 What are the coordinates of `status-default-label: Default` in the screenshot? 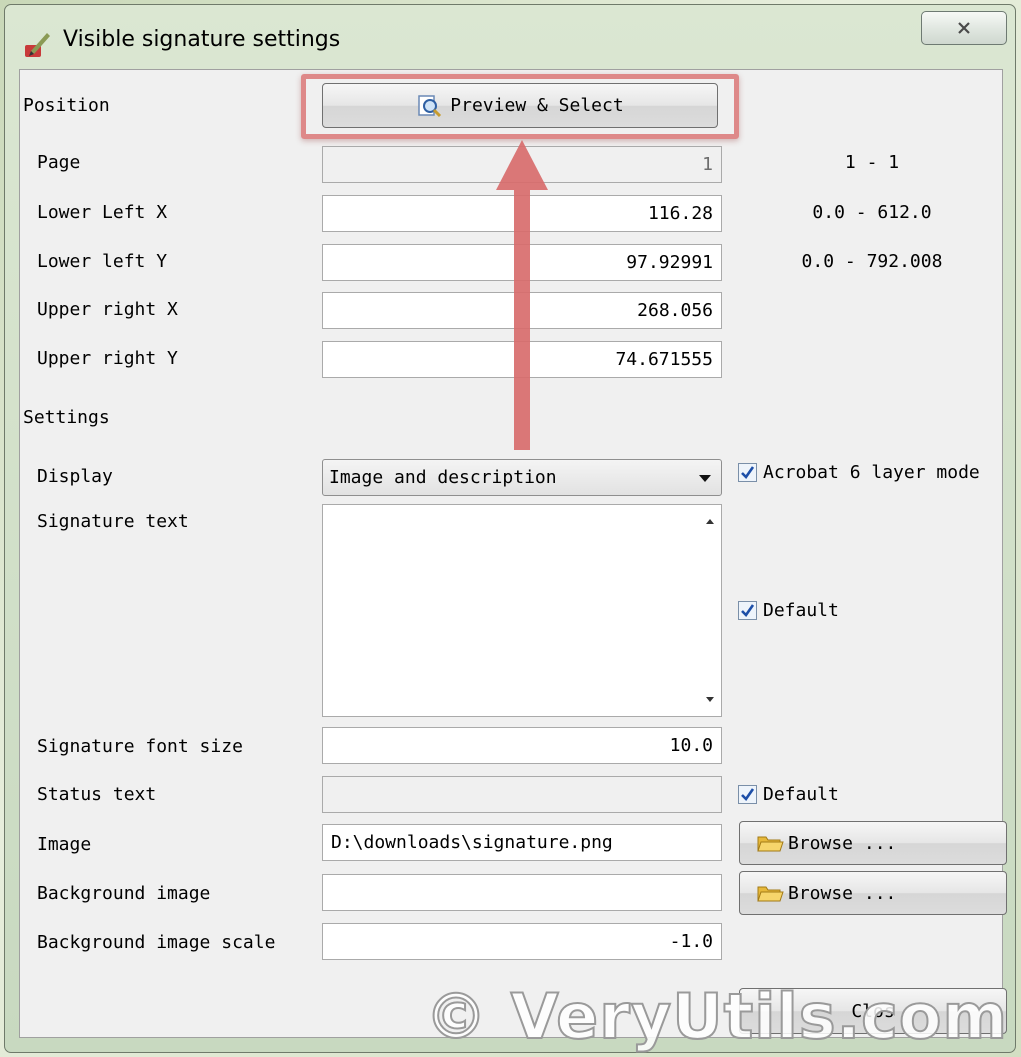 It's located at (801, 794).